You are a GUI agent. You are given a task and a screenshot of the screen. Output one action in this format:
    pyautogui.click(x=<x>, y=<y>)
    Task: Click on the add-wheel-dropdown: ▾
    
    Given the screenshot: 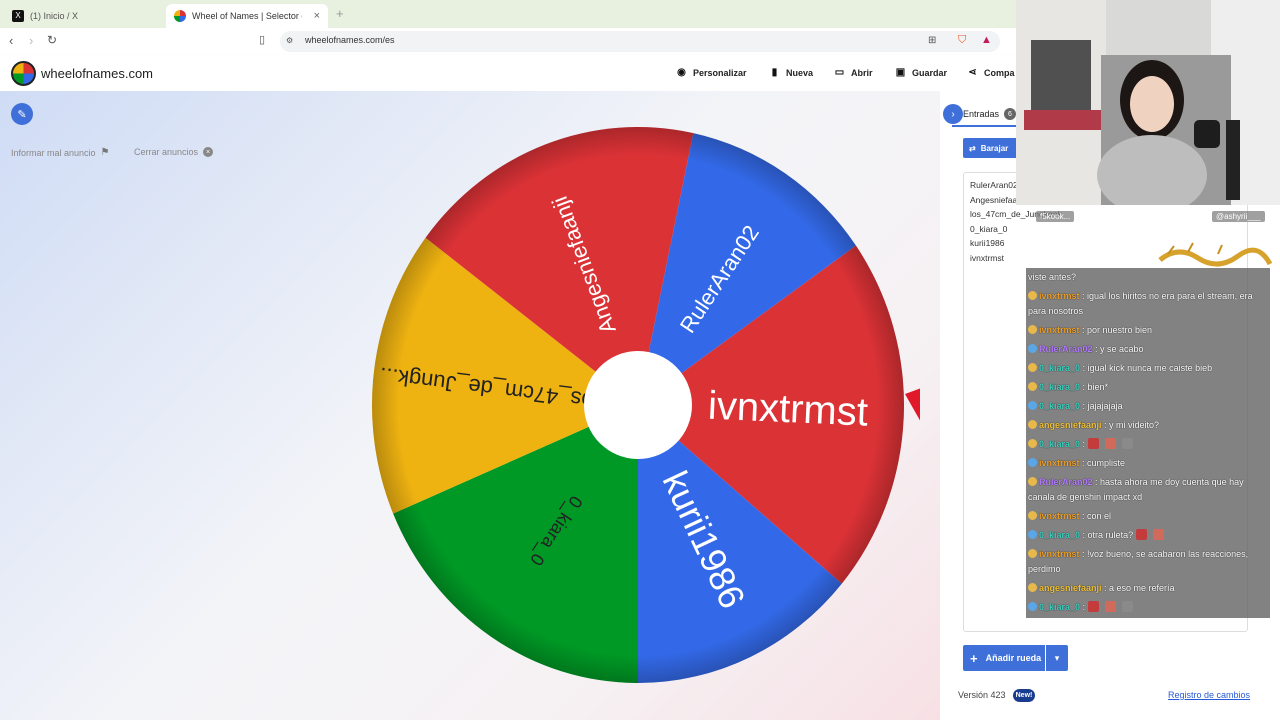 What is the action you would take?
    pyautogui.click(x=1057, y=658)
    